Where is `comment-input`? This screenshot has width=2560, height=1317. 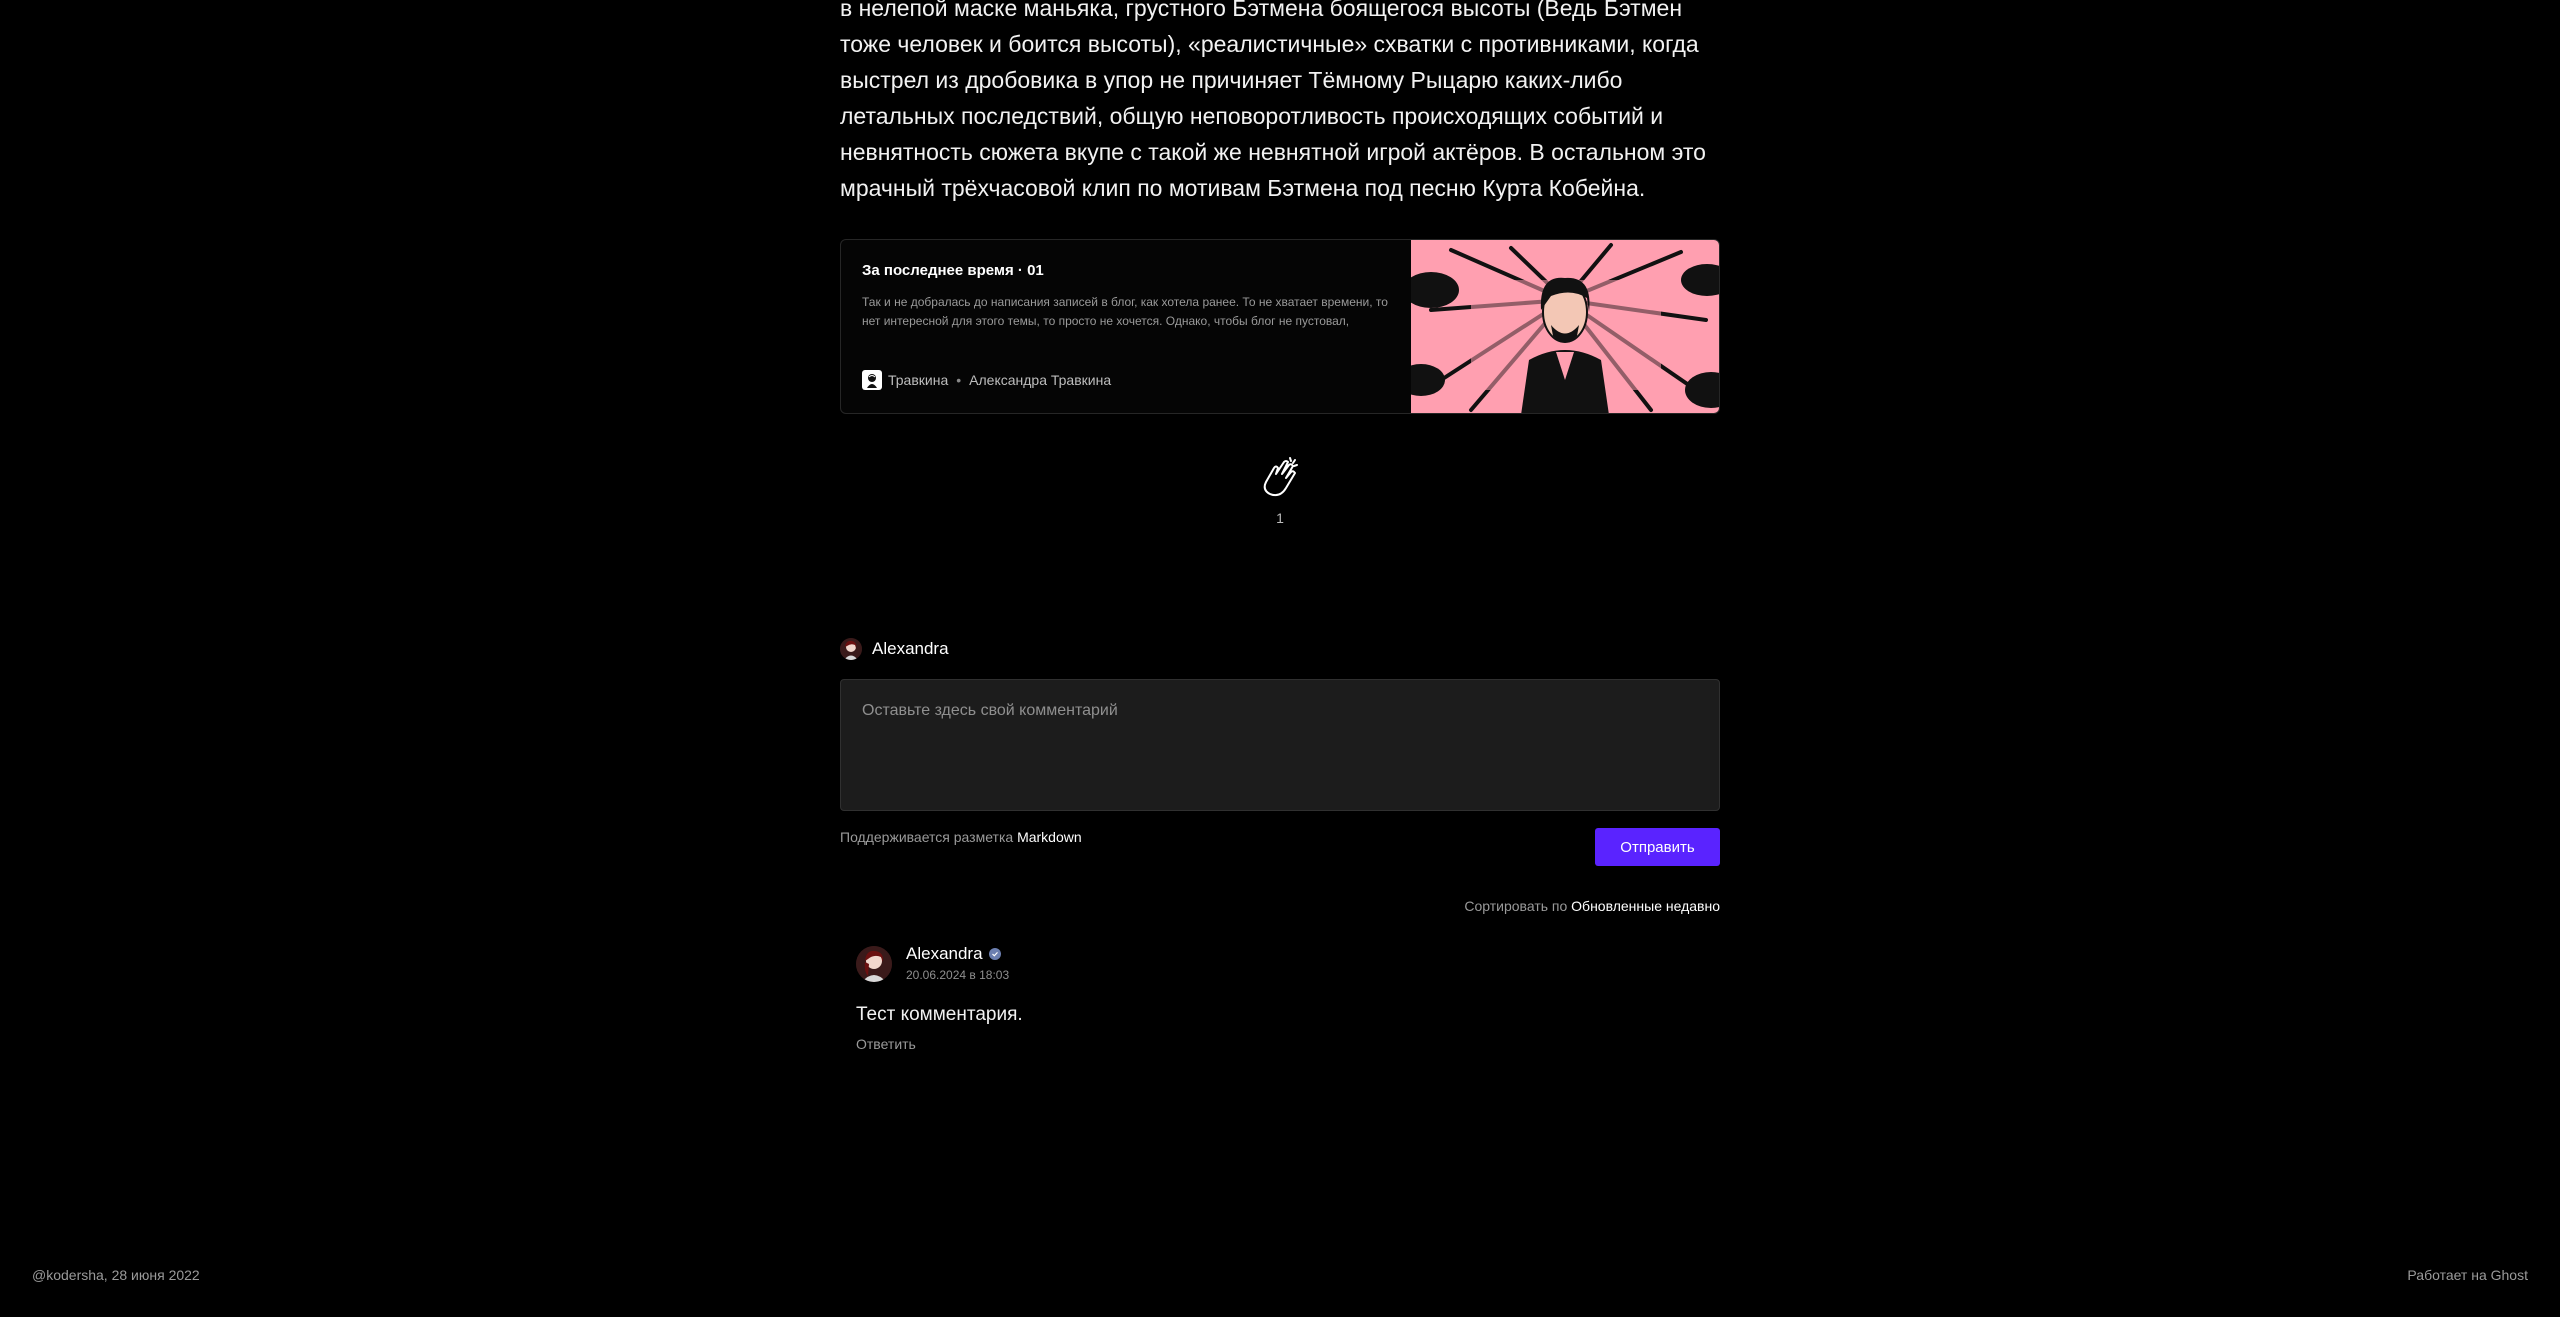 comment-input is located at coordinates (1280, 745).